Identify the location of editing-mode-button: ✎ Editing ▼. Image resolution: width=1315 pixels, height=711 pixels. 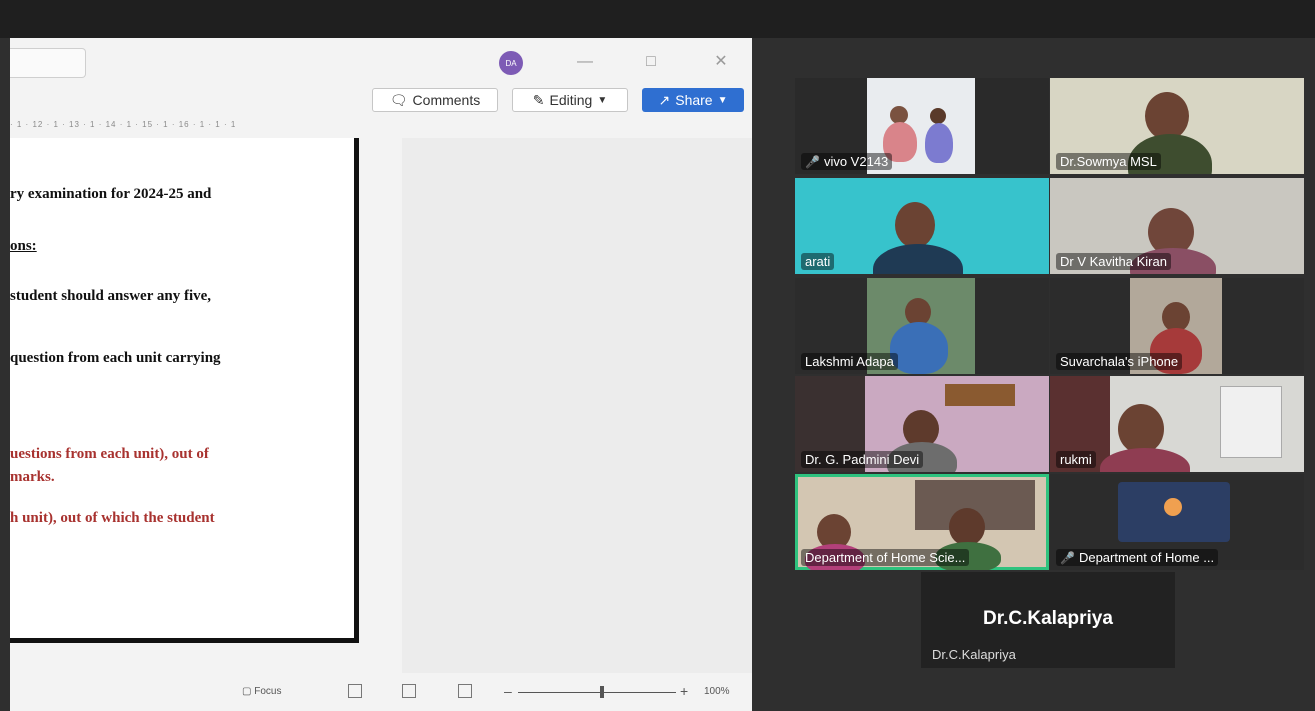
(570, 100).